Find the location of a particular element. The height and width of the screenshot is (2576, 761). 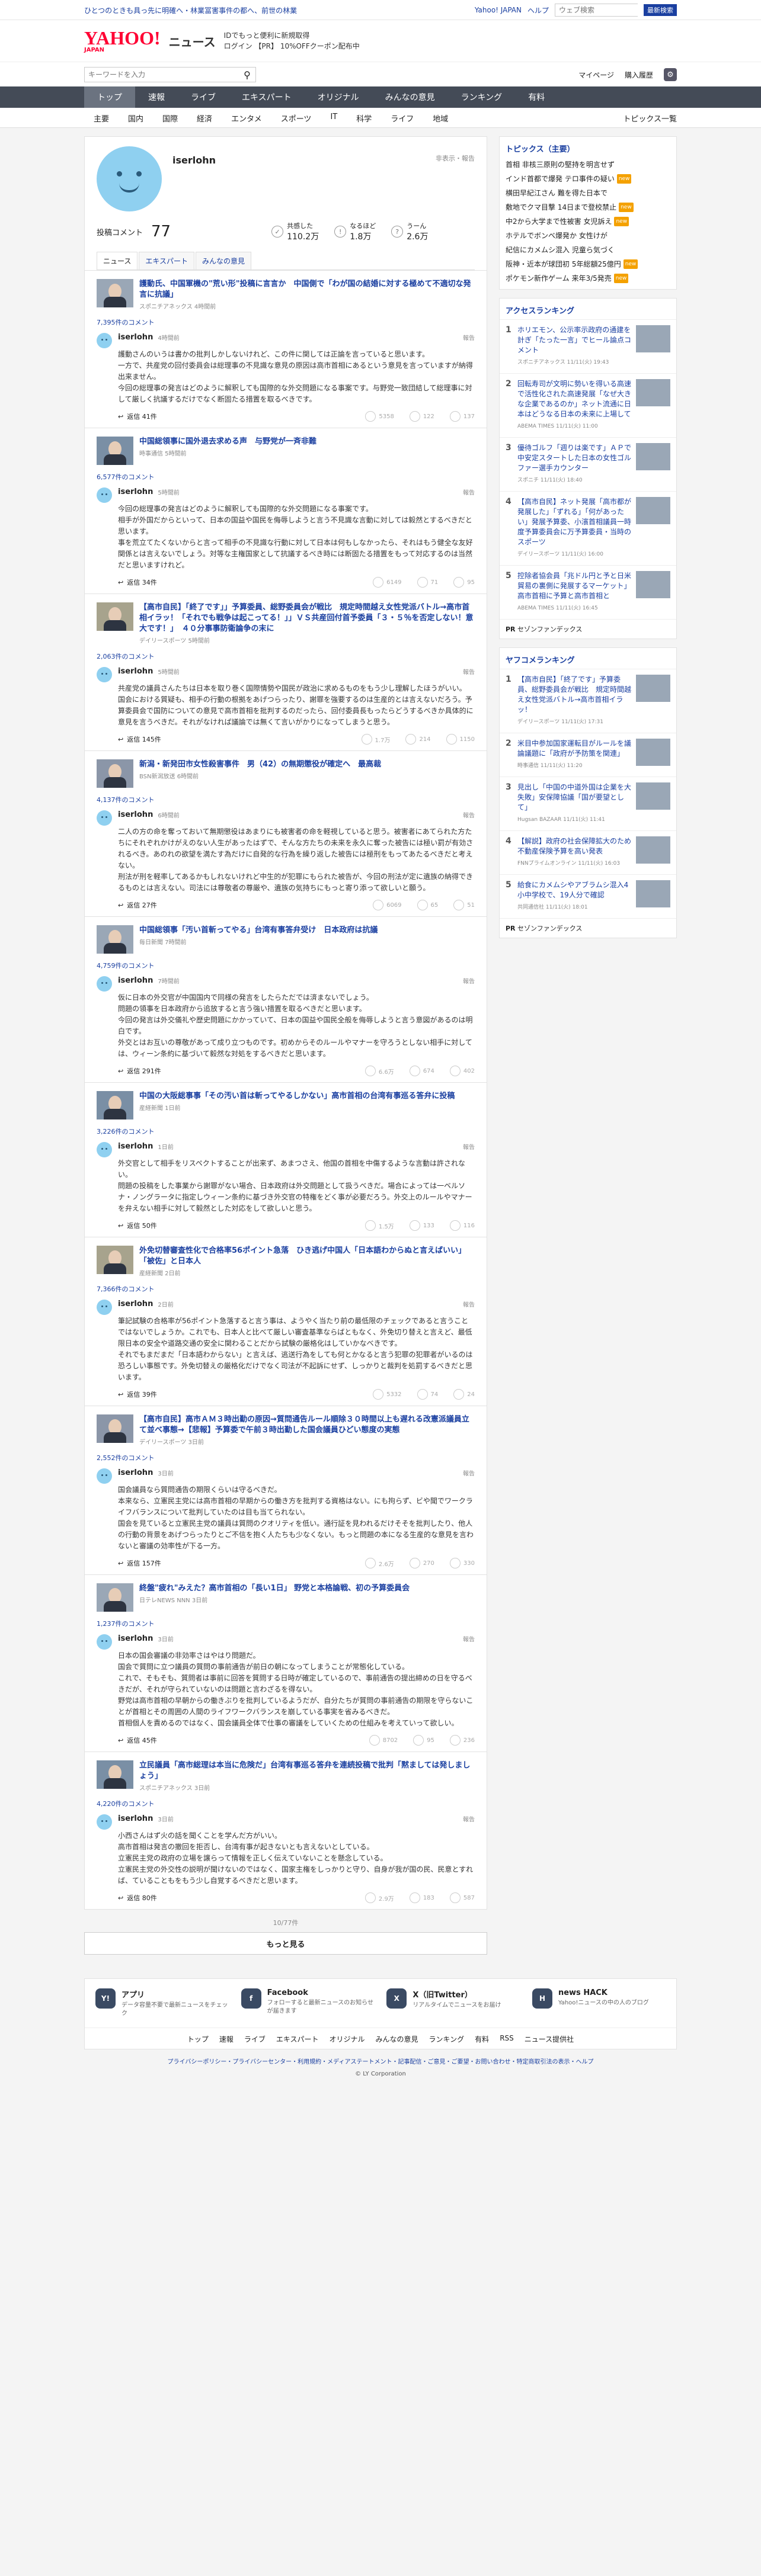

tab-news: ニュース is located at coordinates (118, 261).